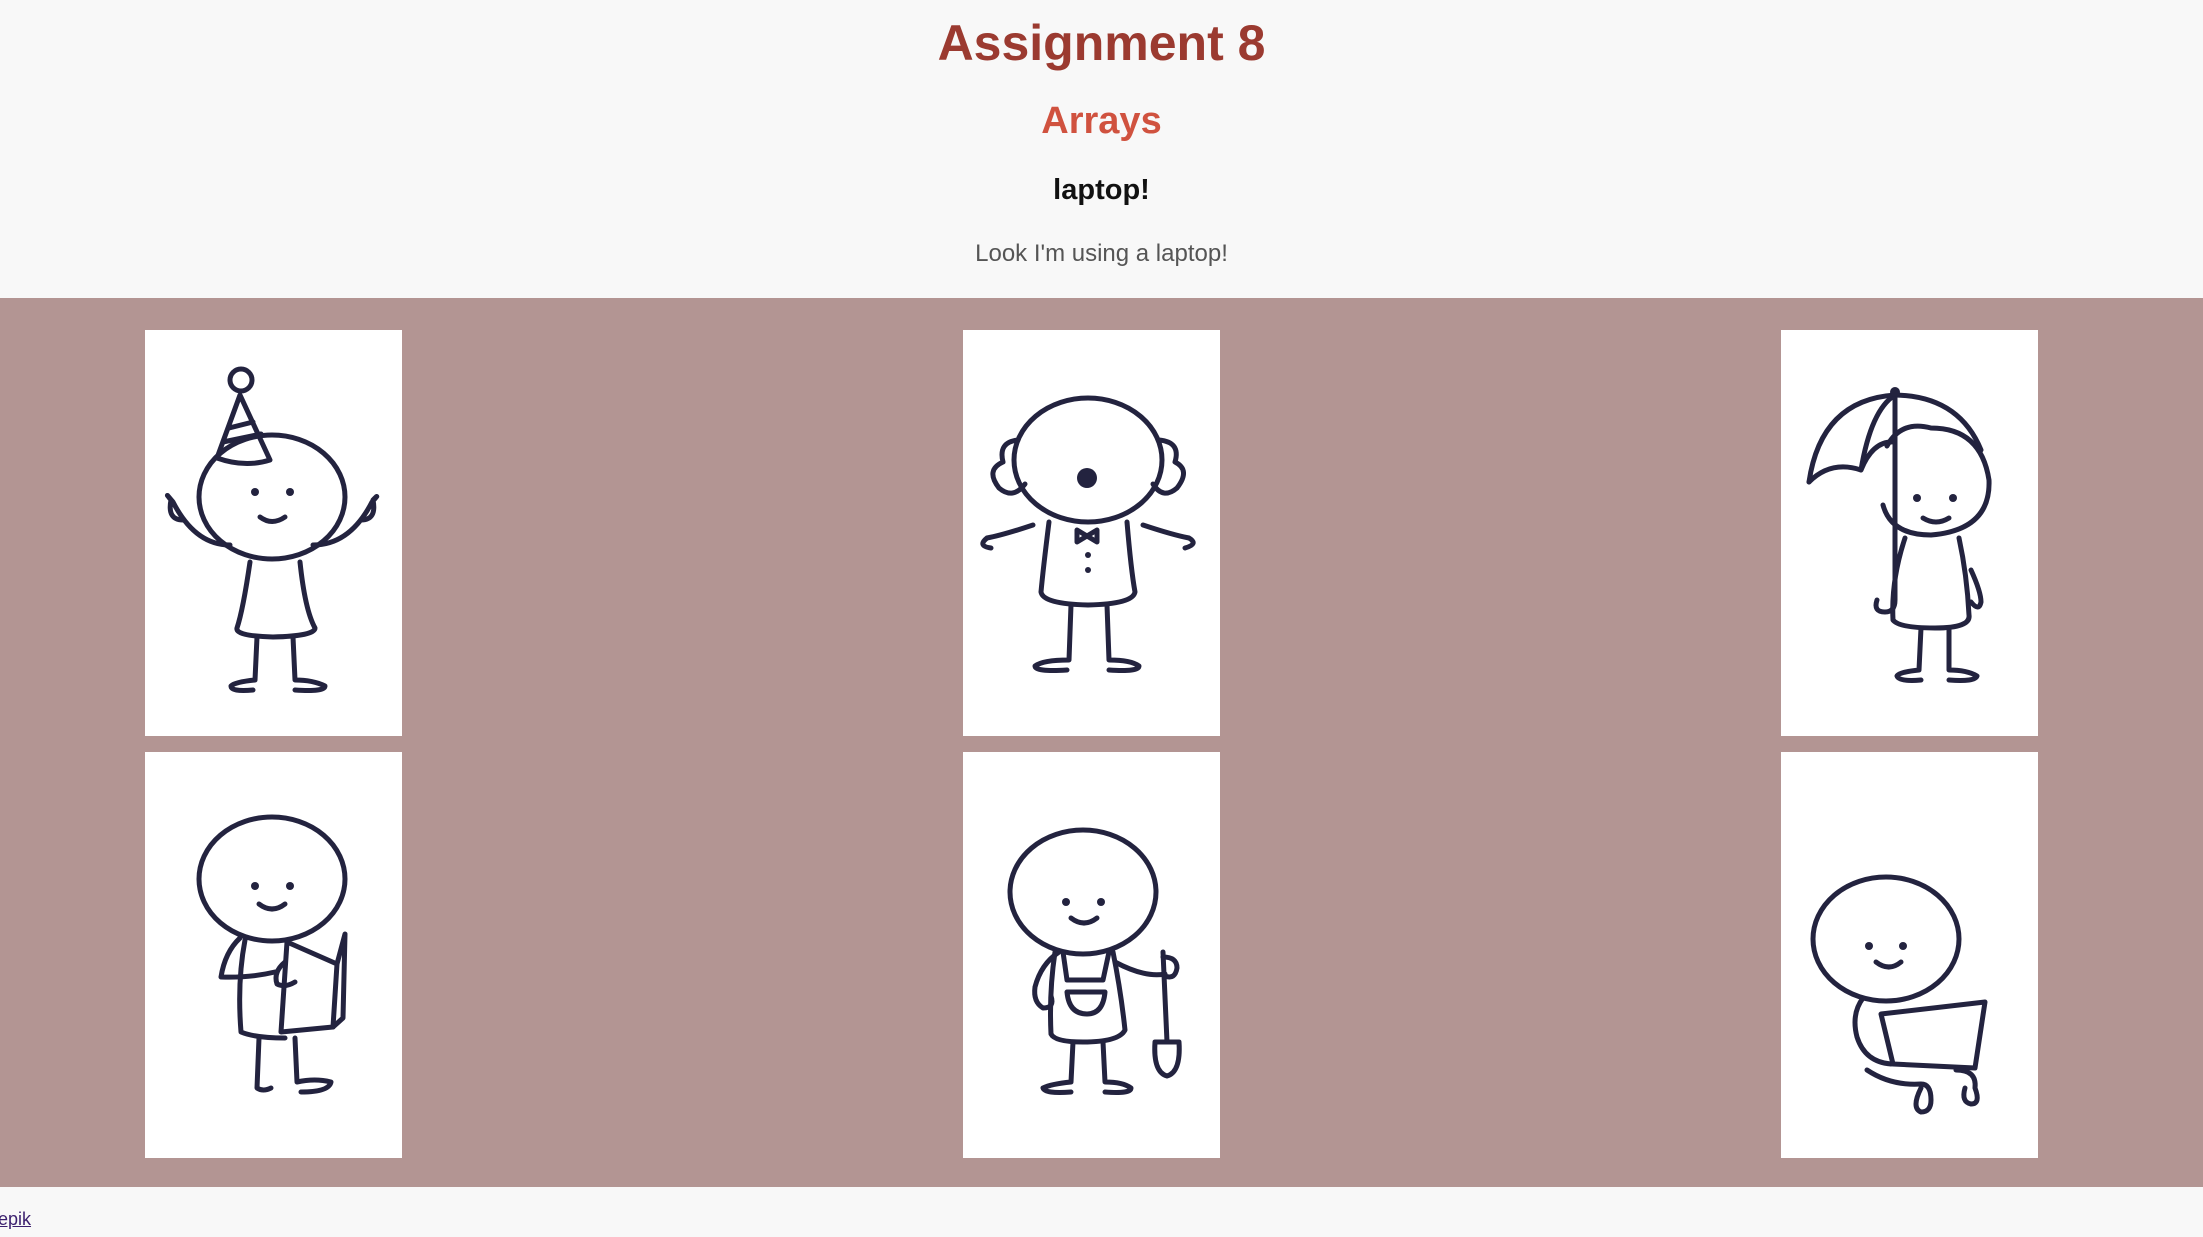 The image size is (2203, 1237). I want to click on gallery-card-laptop, so click(1909, 955).